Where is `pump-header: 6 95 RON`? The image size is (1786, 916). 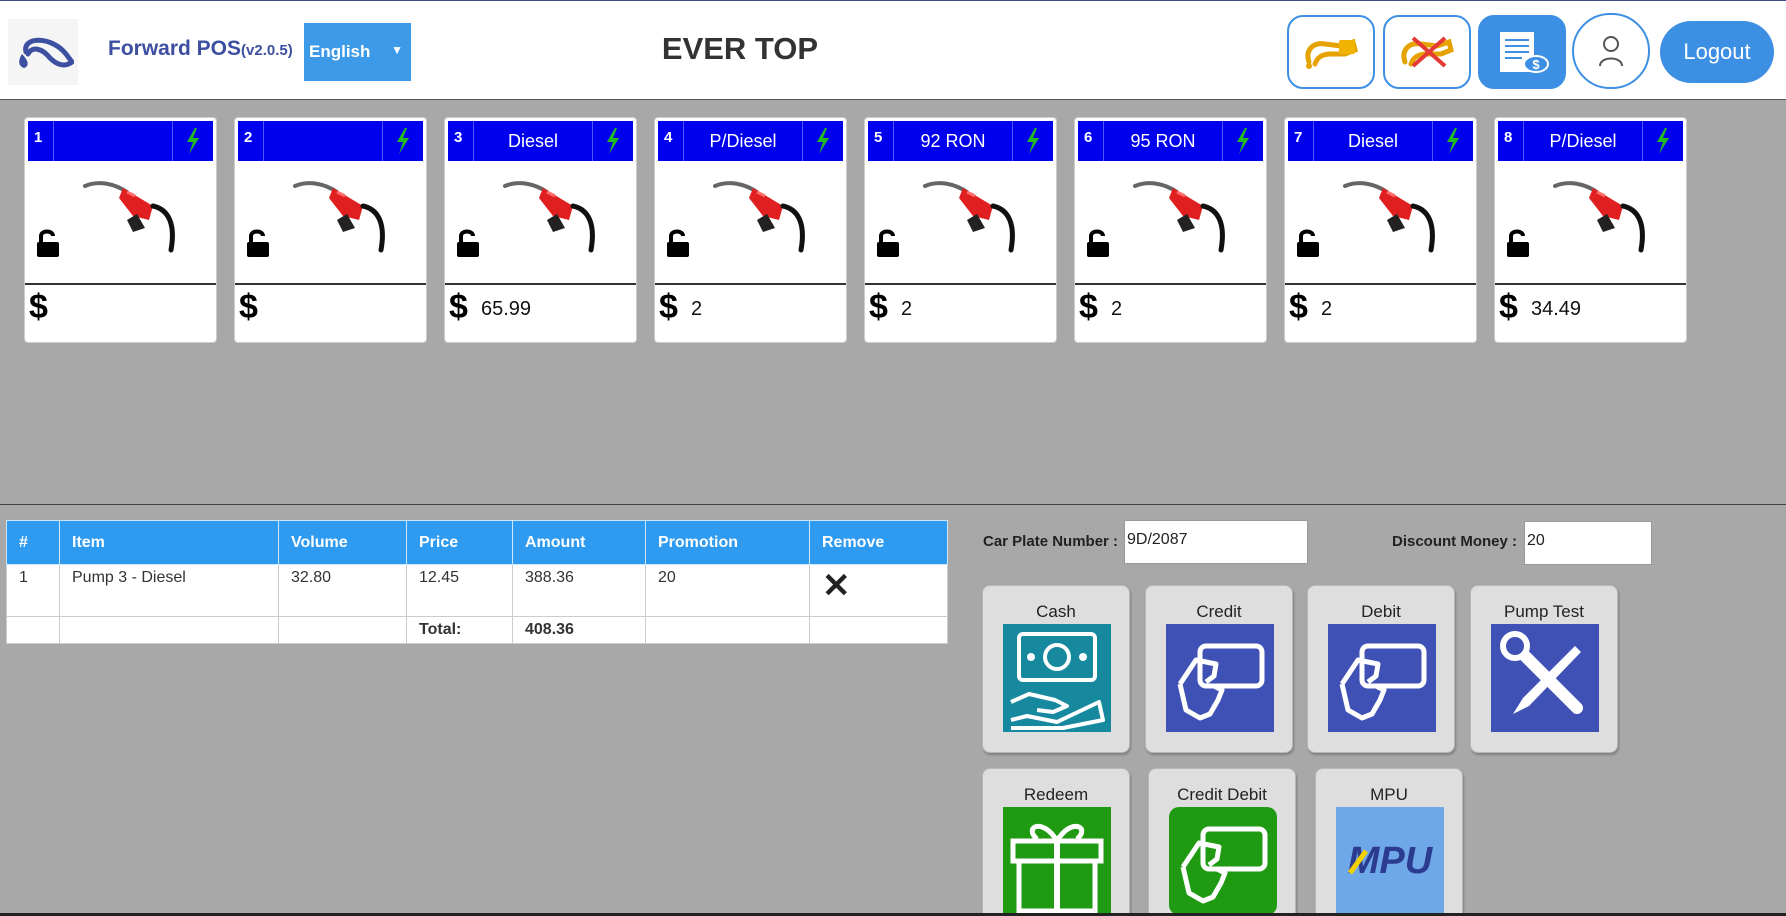
pump-header: 6 95 RON is located at coordinates (1170, 141).